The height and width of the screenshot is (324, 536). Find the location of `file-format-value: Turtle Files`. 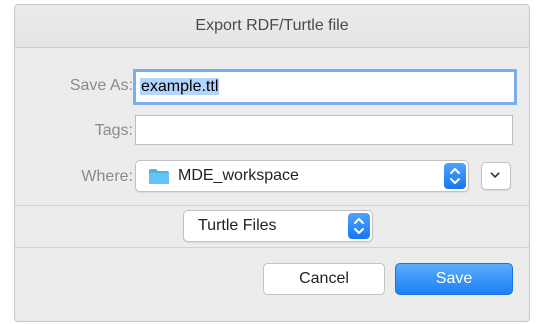

file-format-value: Turtle Files is located at coordinates (237, 225).